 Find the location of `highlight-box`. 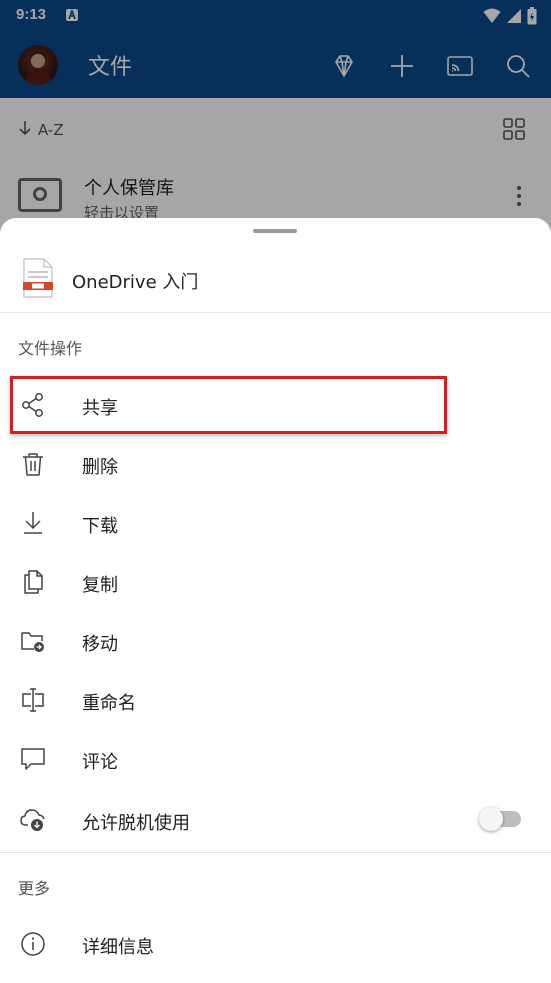

highlight-box is located at coordinates (228, 405).